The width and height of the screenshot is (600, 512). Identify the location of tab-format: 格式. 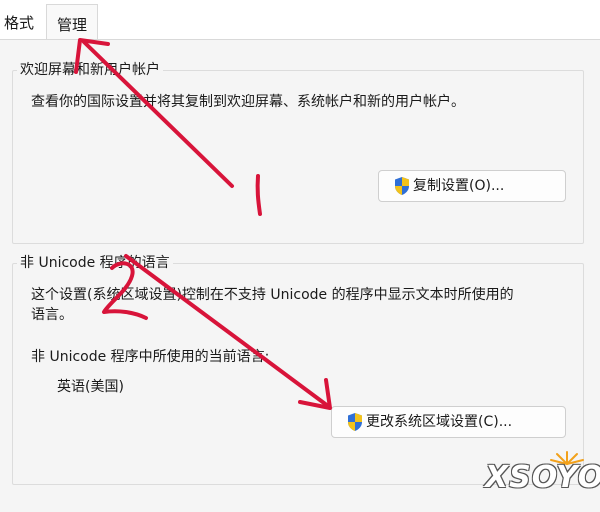
(20, 24).